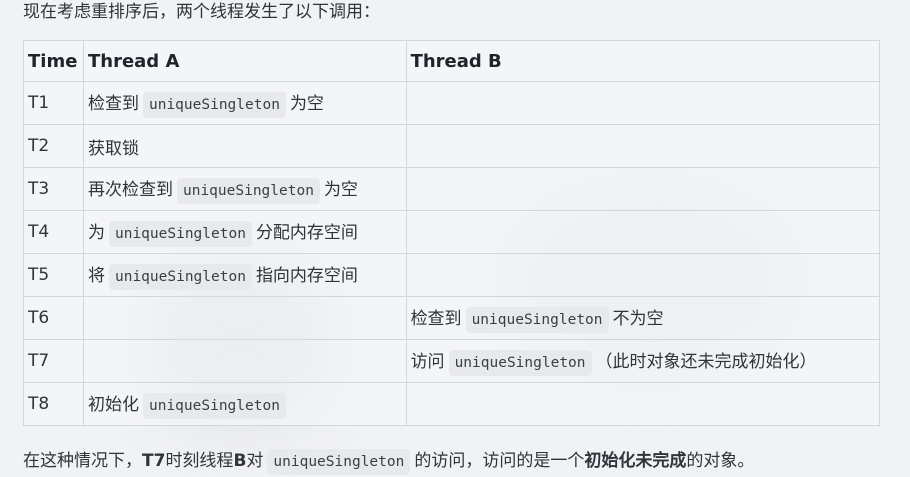  Describe the element at coordinates (244, 146) in the screenshot. I see `thread-a-cell: 获取锁` at that location.